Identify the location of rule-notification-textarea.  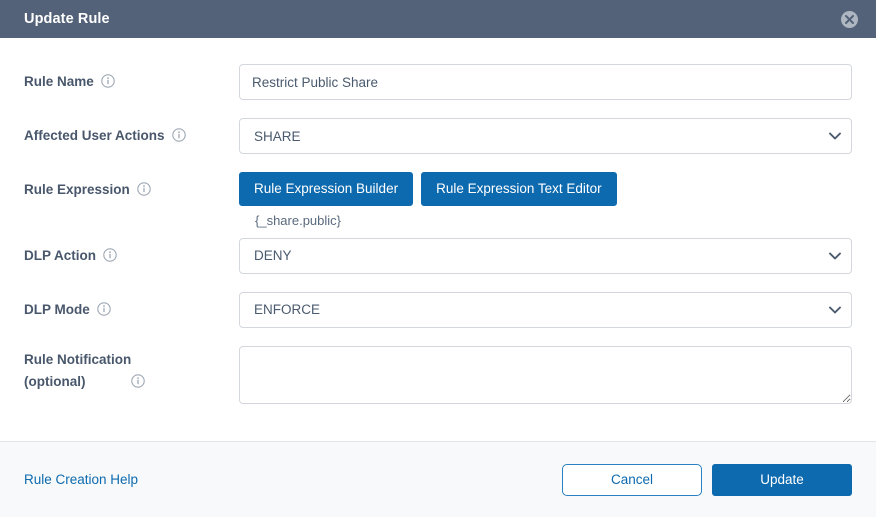
(545, 374).